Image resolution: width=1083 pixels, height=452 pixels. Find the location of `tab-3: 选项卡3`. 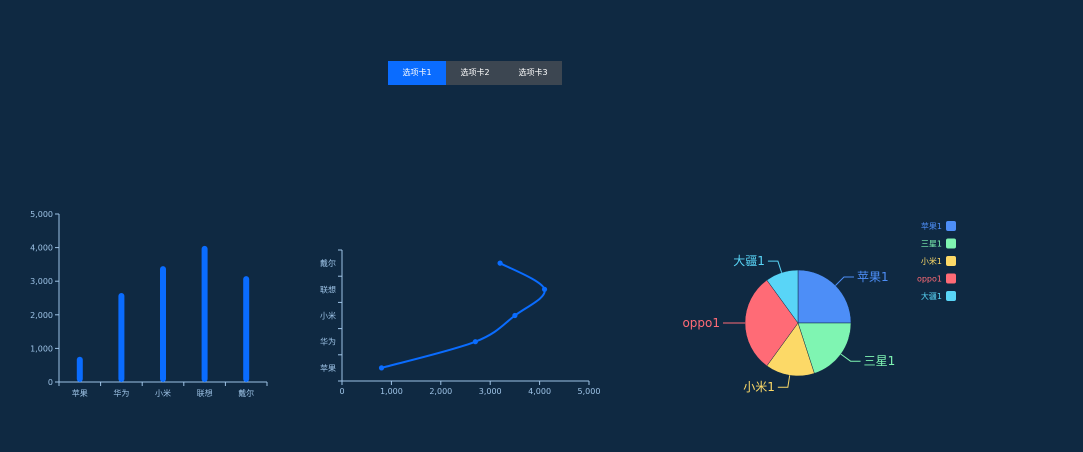

tab-3: 选项卡3 is located at coordinates (533, 73).